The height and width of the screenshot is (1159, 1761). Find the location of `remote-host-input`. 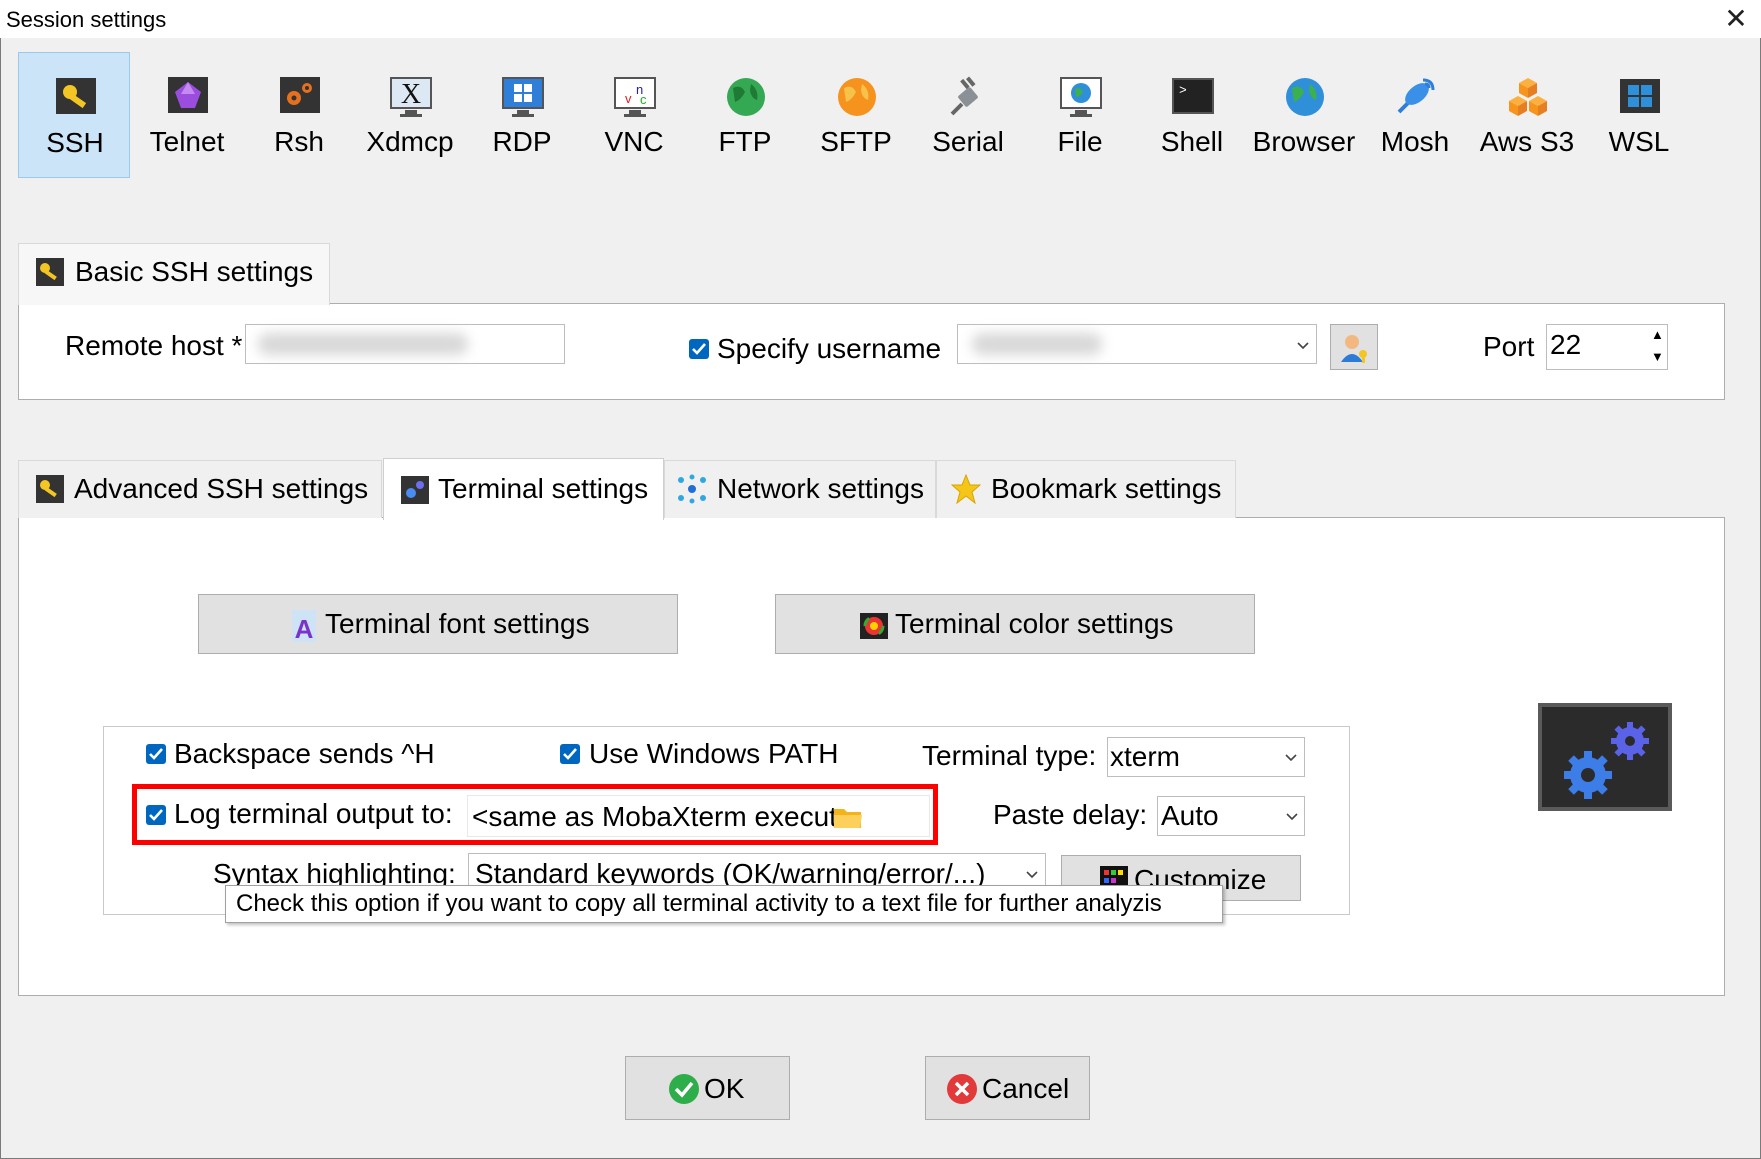

remote-host-input is located at coordinates (405, 344).